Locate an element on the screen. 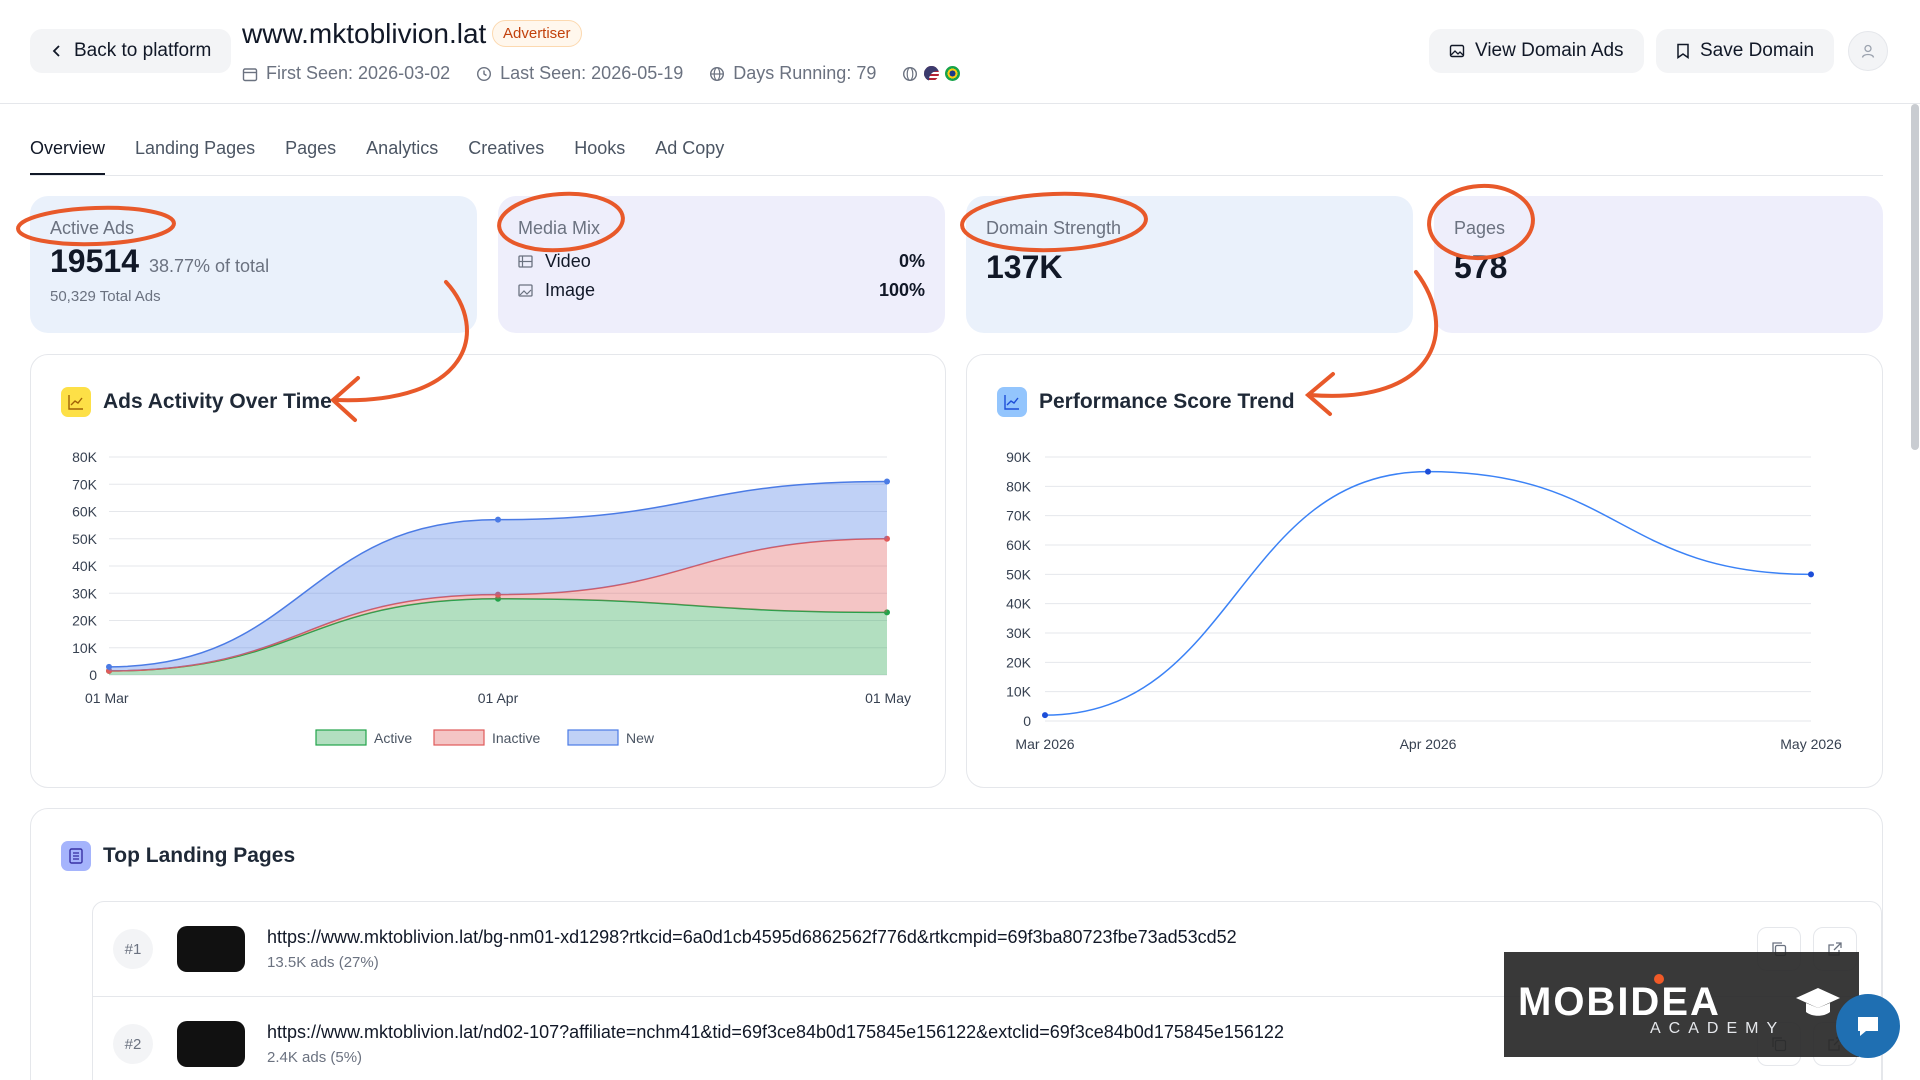  legend-label: Active is located at coordinates (393, 738).